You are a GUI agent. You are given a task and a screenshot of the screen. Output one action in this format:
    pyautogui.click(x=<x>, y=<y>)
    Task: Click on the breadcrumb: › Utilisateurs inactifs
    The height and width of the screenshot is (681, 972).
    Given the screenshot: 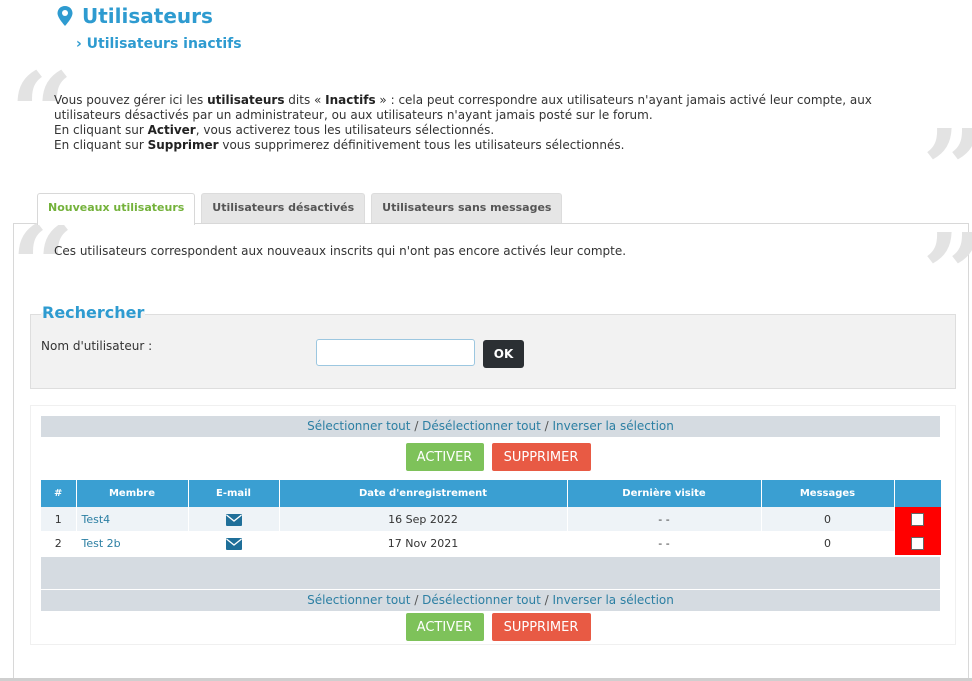 What is the action you would take?
    pyautogui.click(x=159, y=44)
    